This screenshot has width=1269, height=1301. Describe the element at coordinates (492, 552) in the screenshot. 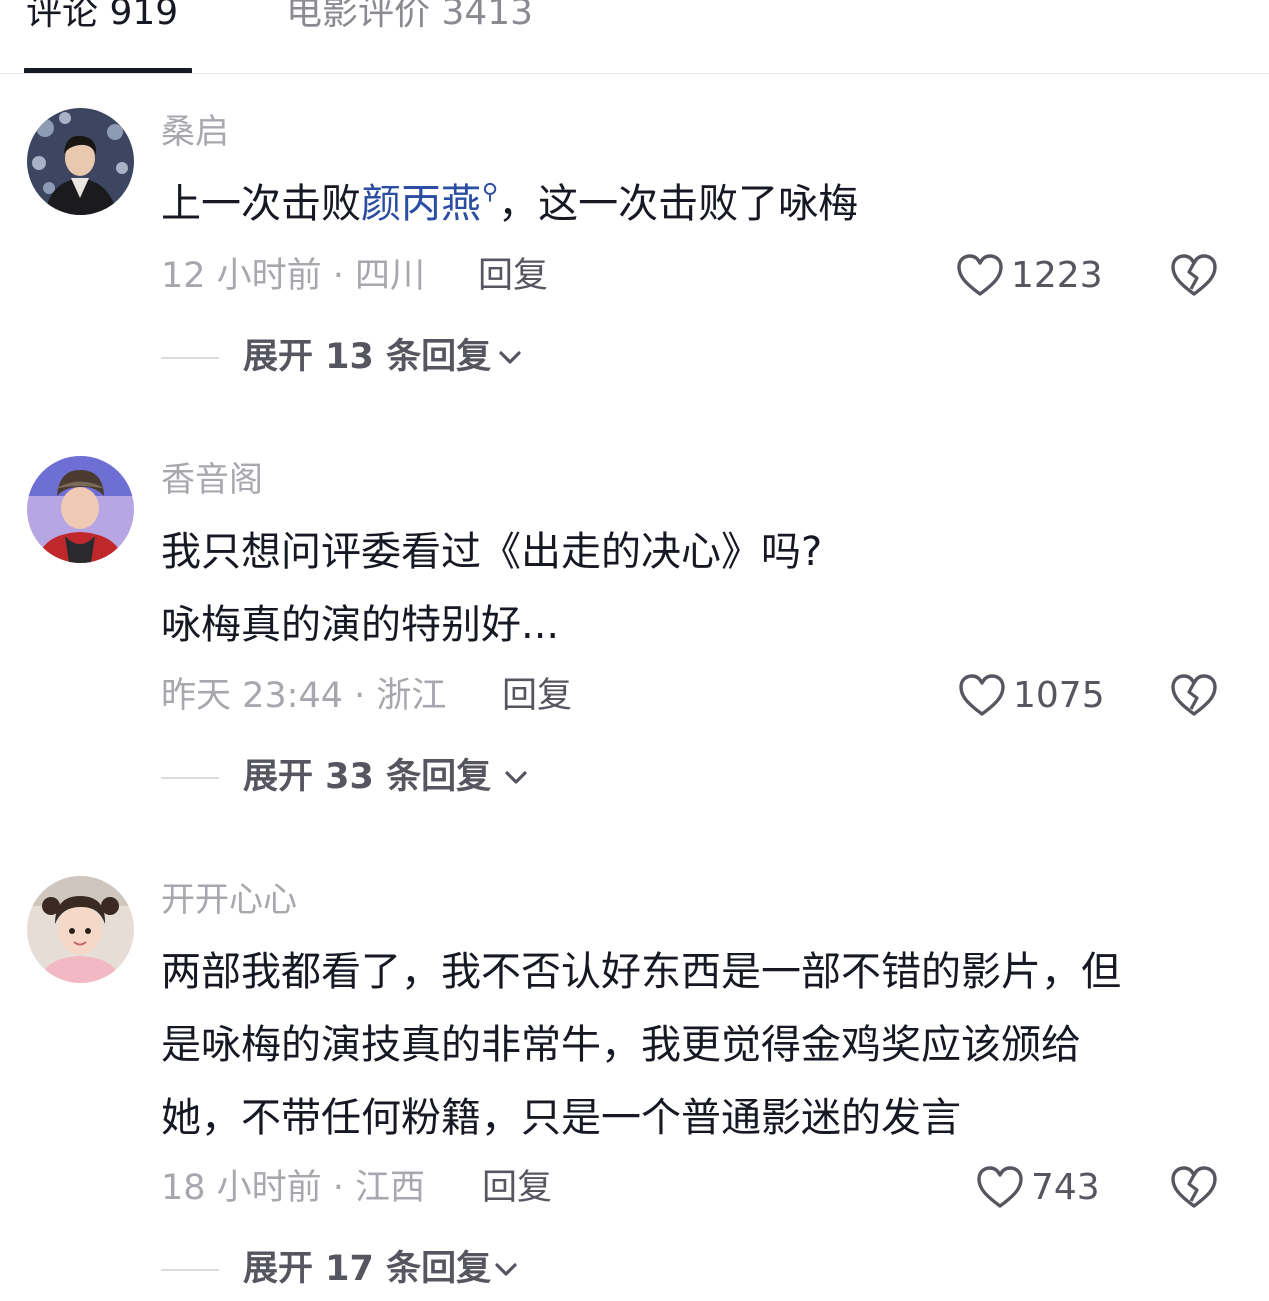

I see `comment-line: 我只想问评委看过《出走的决心》吗?` at that location.